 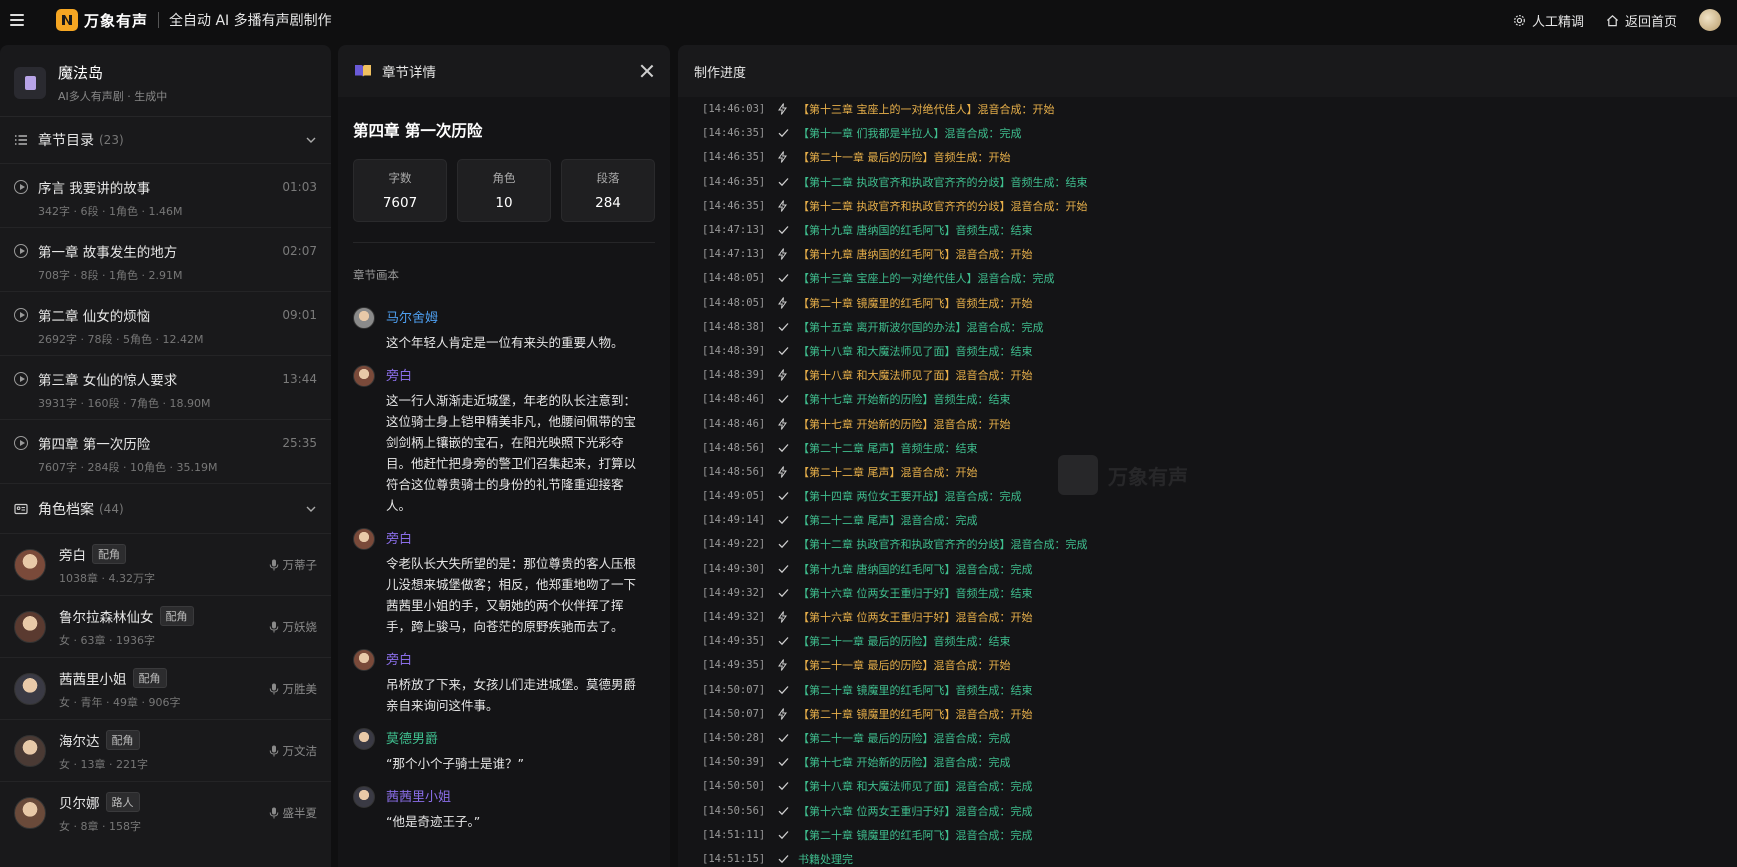 What do you see at coordinates (647, 71) in the screenshot?
I see `close-icon` at bounding box center [647, 71].